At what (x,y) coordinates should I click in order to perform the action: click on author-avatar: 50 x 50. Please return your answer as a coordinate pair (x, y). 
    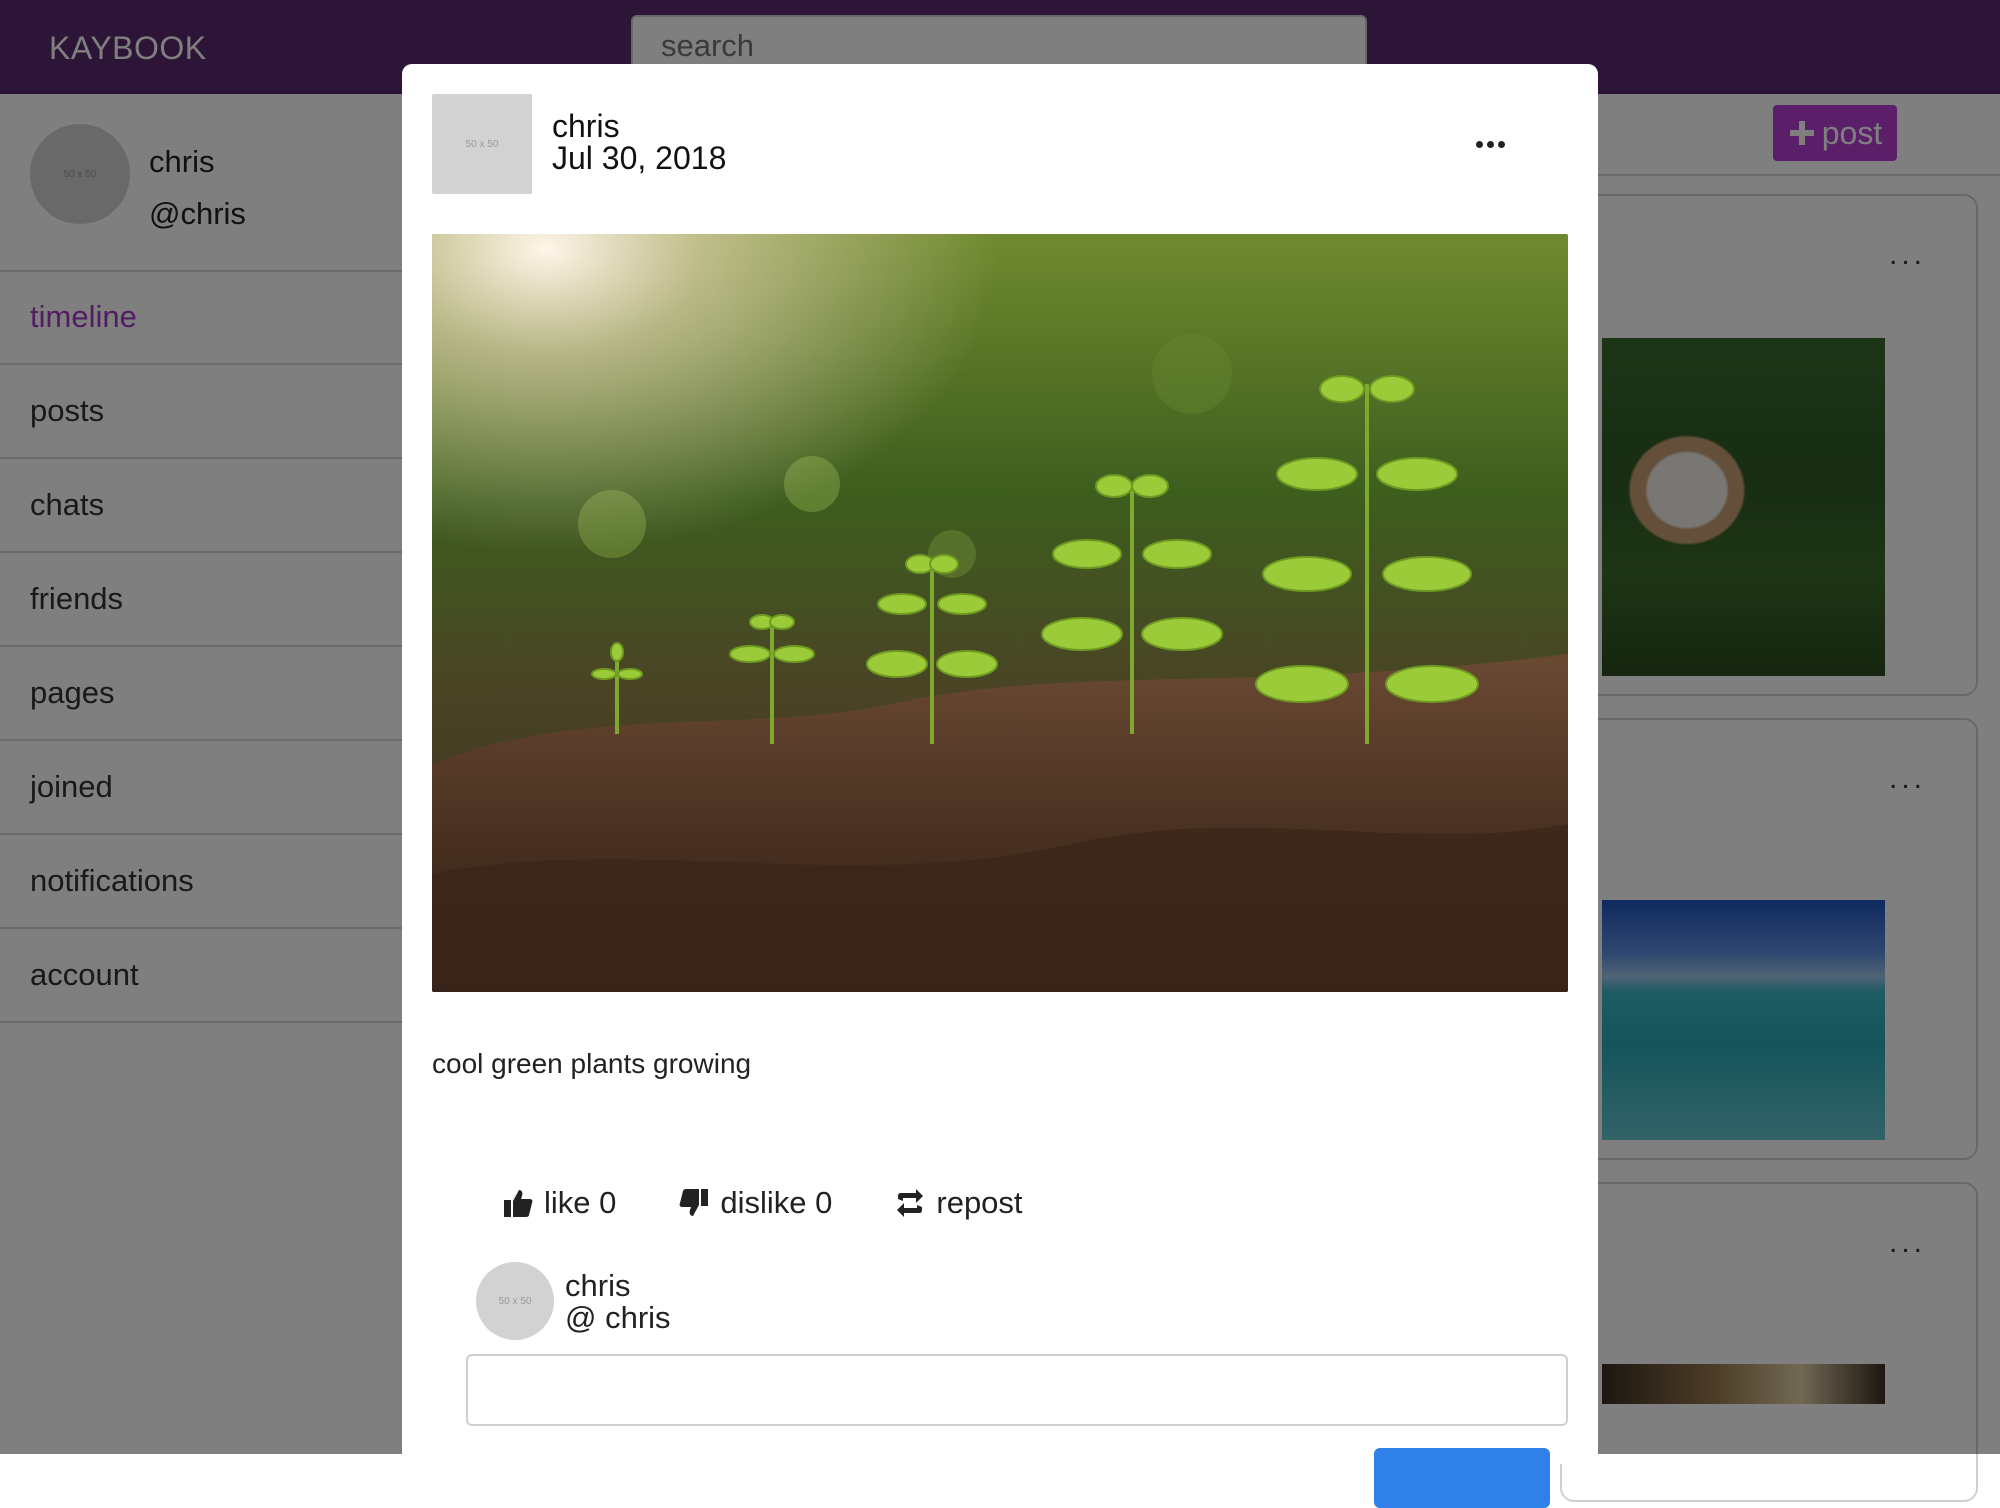
    Looking at the image, I should click on (482, 144).